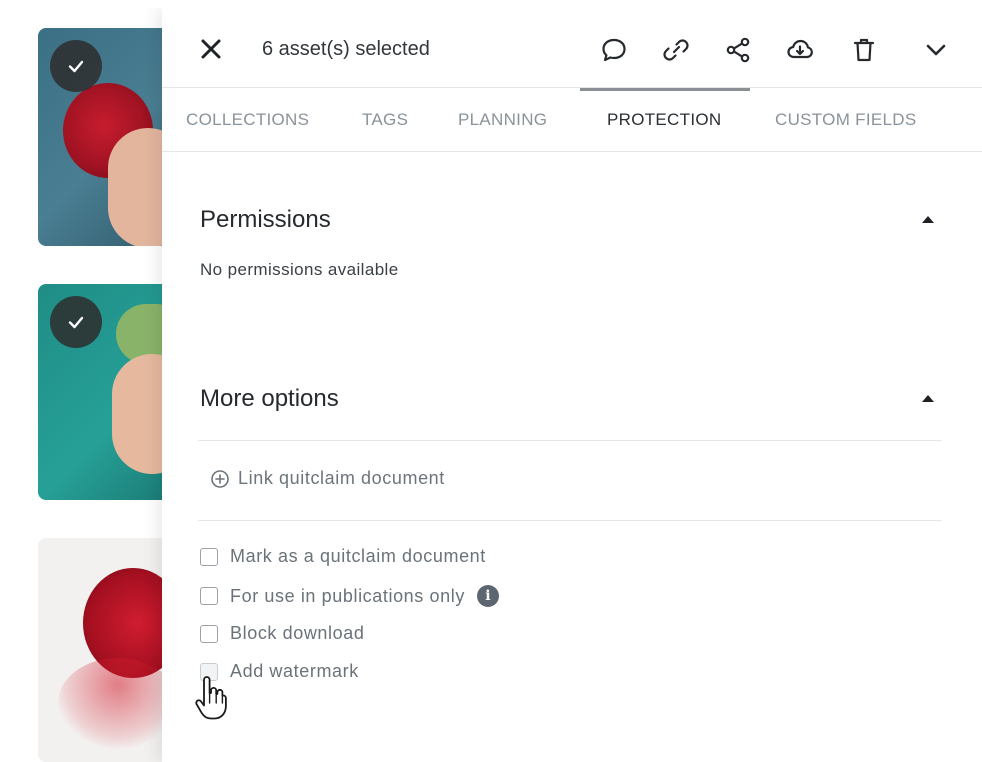  I want to click on plus-circle-icon, so click(220, 478).